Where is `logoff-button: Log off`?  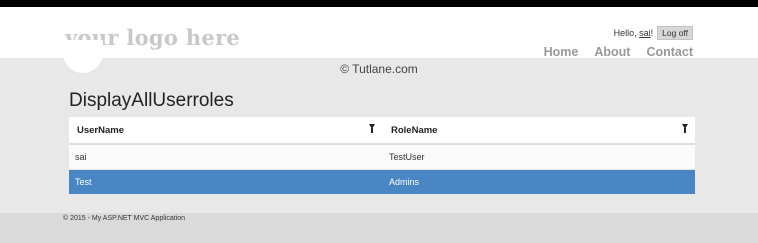
logoff-button: Log off is located at coordinates (675, 33).